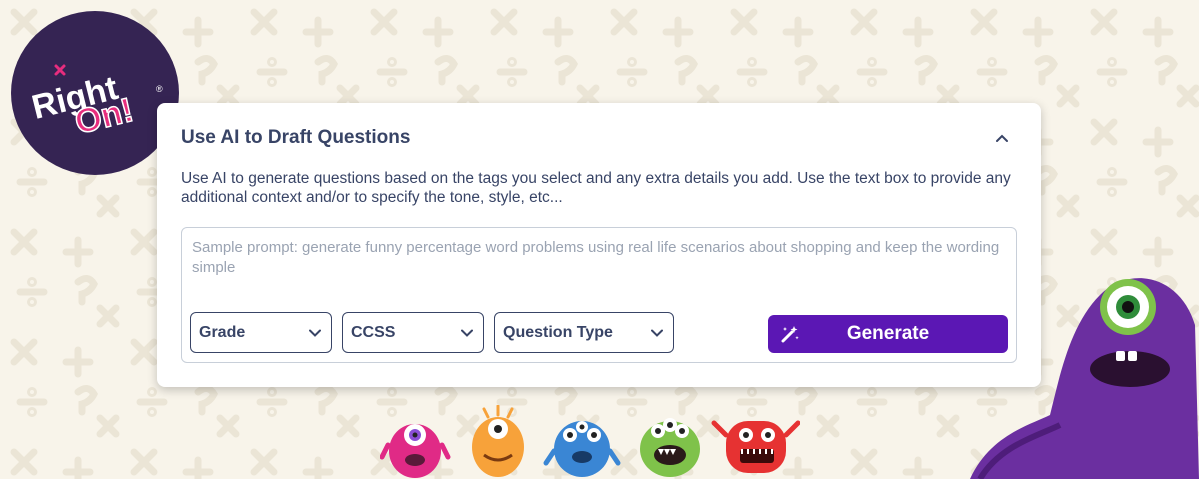 The image size is (1199, 479). What do you see at coordinates (261, 332) in the screenshot?
I see `grade-select: Grade` at bounding box center [261, 332].